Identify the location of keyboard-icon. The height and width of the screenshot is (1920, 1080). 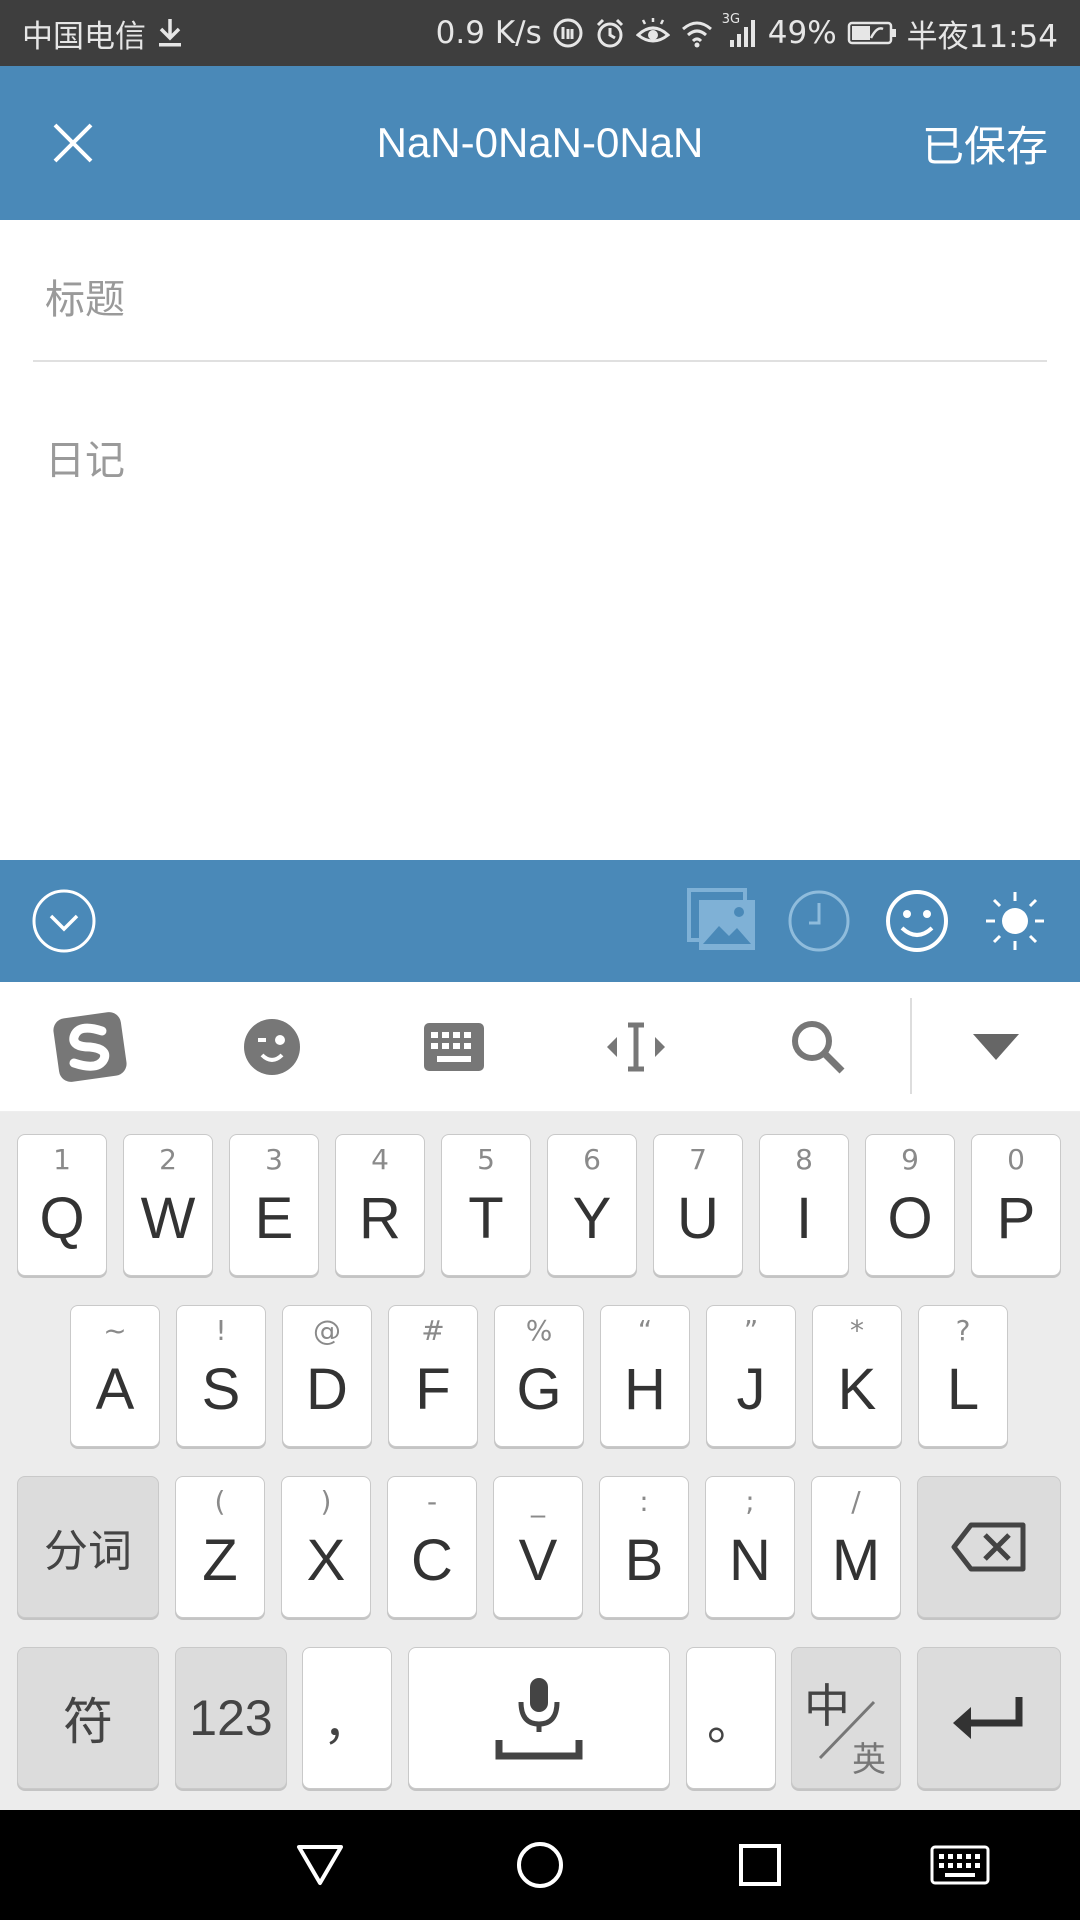
(960, 1865).